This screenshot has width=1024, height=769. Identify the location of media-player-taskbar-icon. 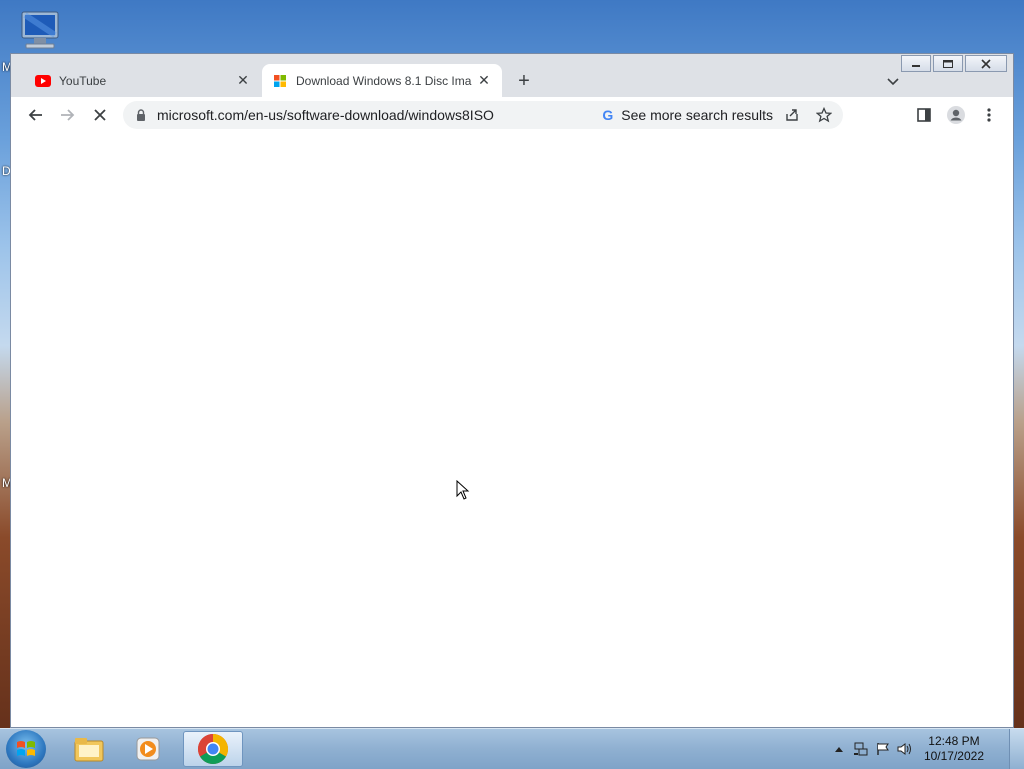
(148, 749).